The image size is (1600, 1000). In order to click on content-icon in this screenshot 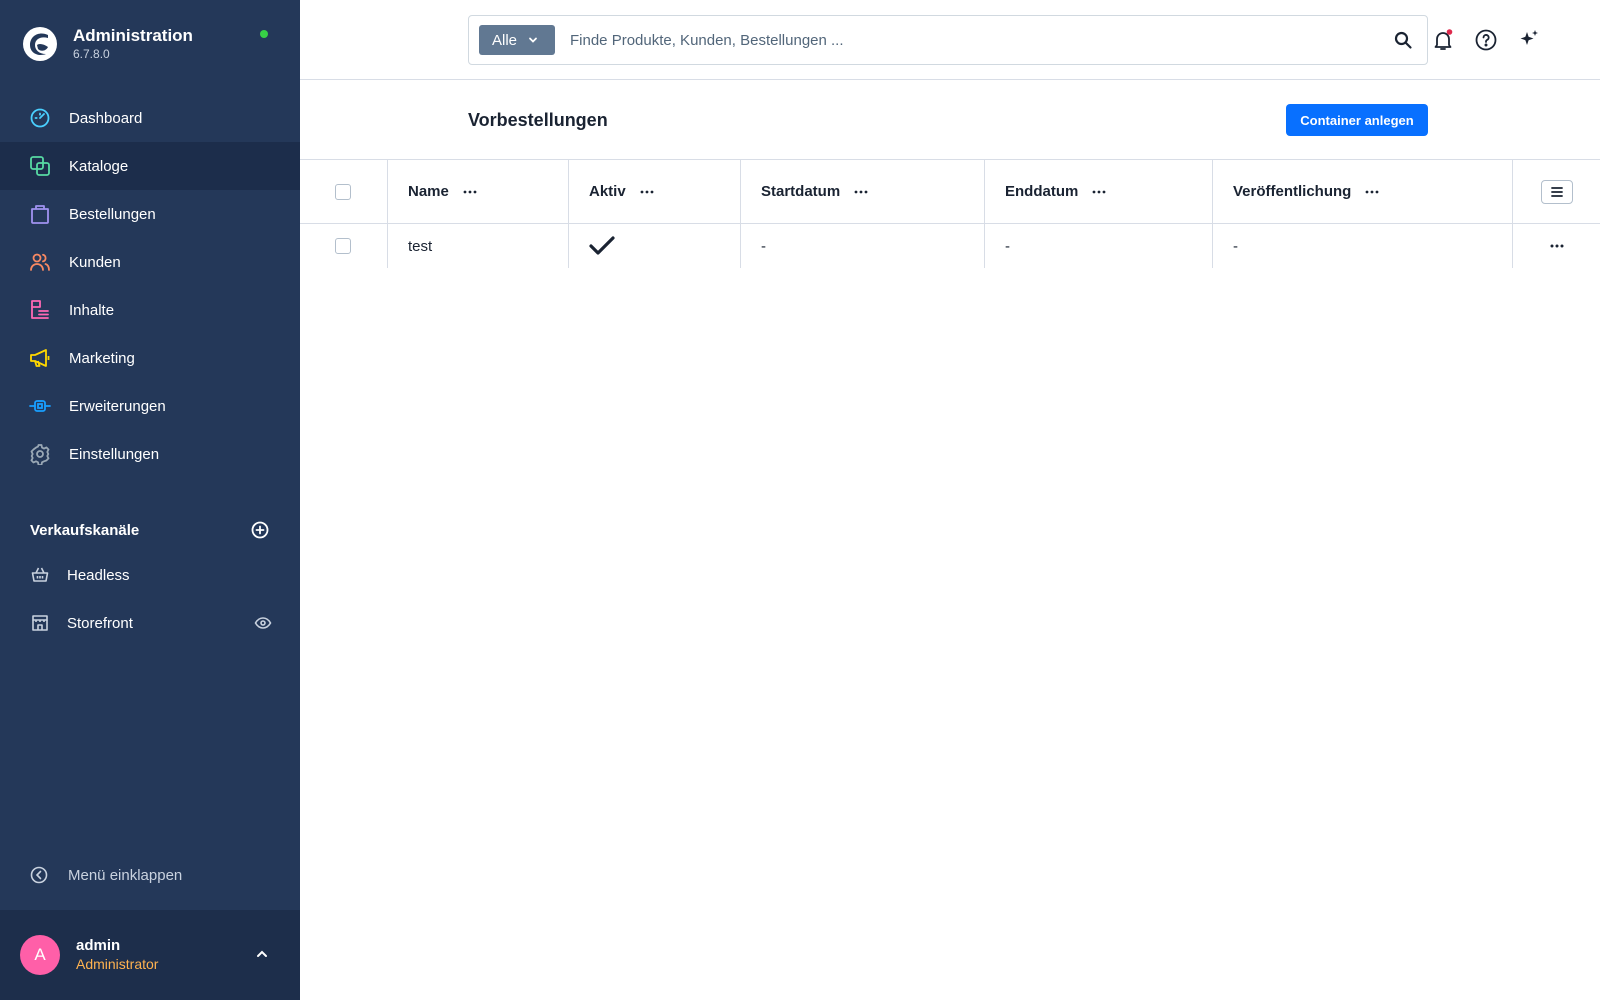, I will do `click(40, 310)`.